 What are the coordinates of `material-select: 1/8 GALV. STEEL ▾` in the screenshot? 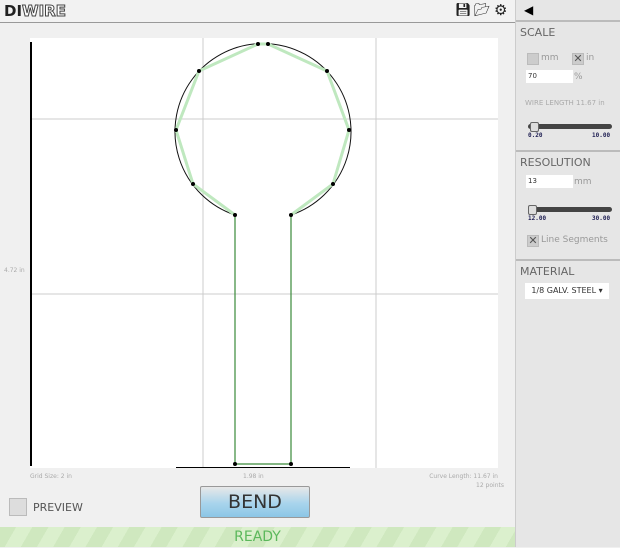 It's located at (567, 291).